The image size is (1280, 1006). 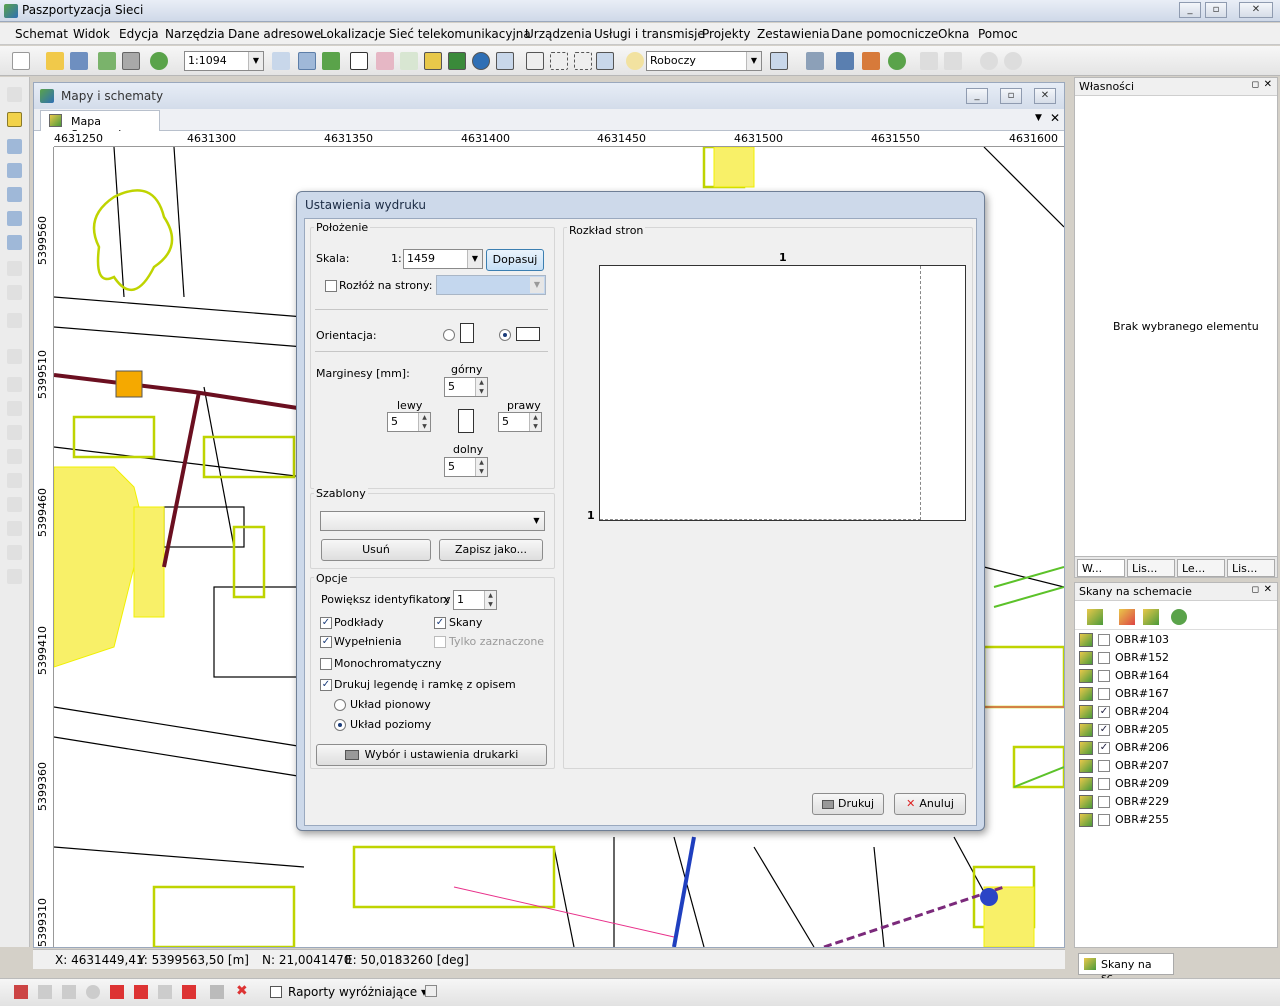 What do you see at coordinates (466, 387) in the screenshot?
I see `top-margin-input: 5 ▲ ▼` at bounding box center [466, 387].